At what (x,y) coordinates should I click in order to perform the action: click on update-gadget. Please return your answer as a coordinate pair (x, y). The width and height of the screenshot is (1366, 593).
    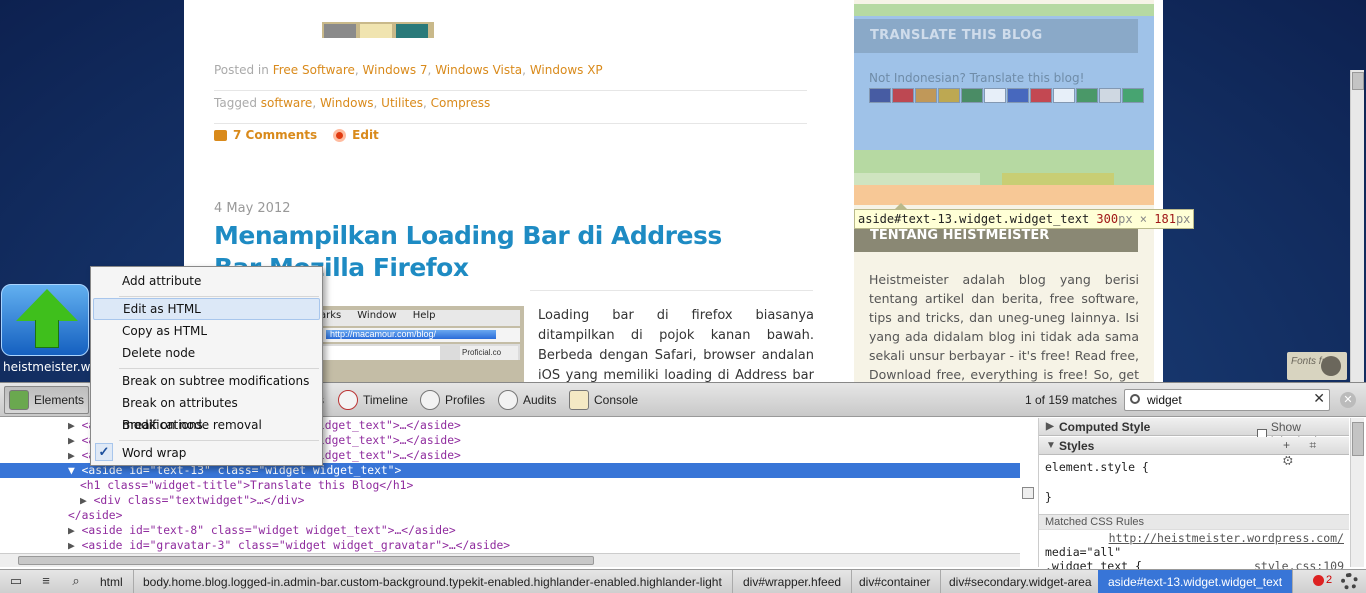
    Looking at the image, I should click on (45, 320).